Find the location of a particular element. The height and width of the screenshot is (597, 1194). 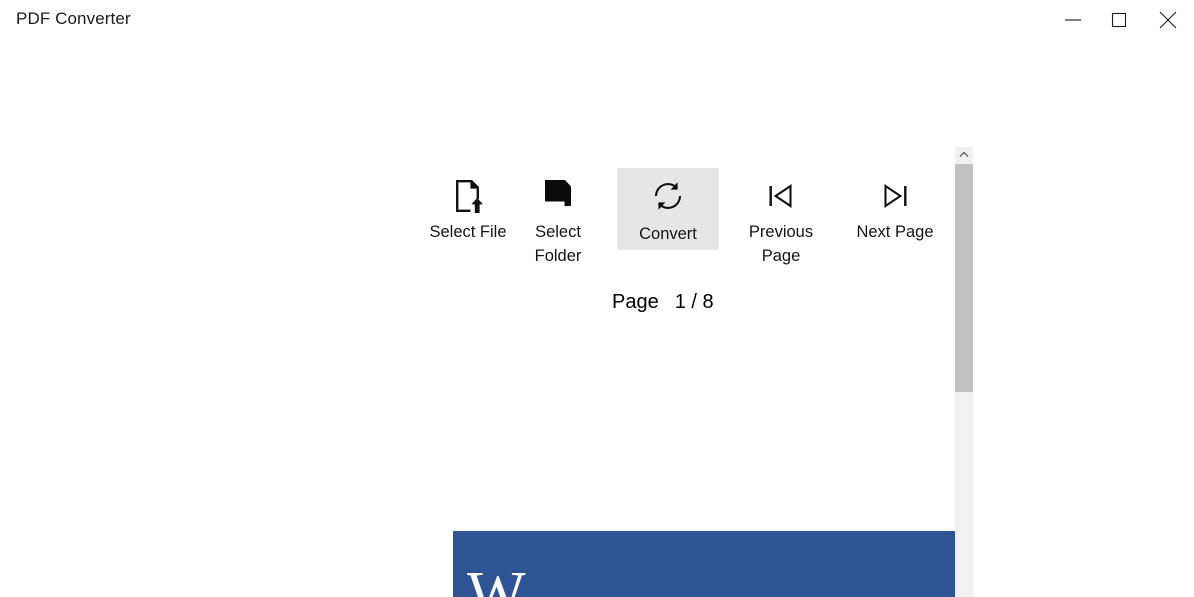

select-file-label: Select File is located at coordinates (468, 232).